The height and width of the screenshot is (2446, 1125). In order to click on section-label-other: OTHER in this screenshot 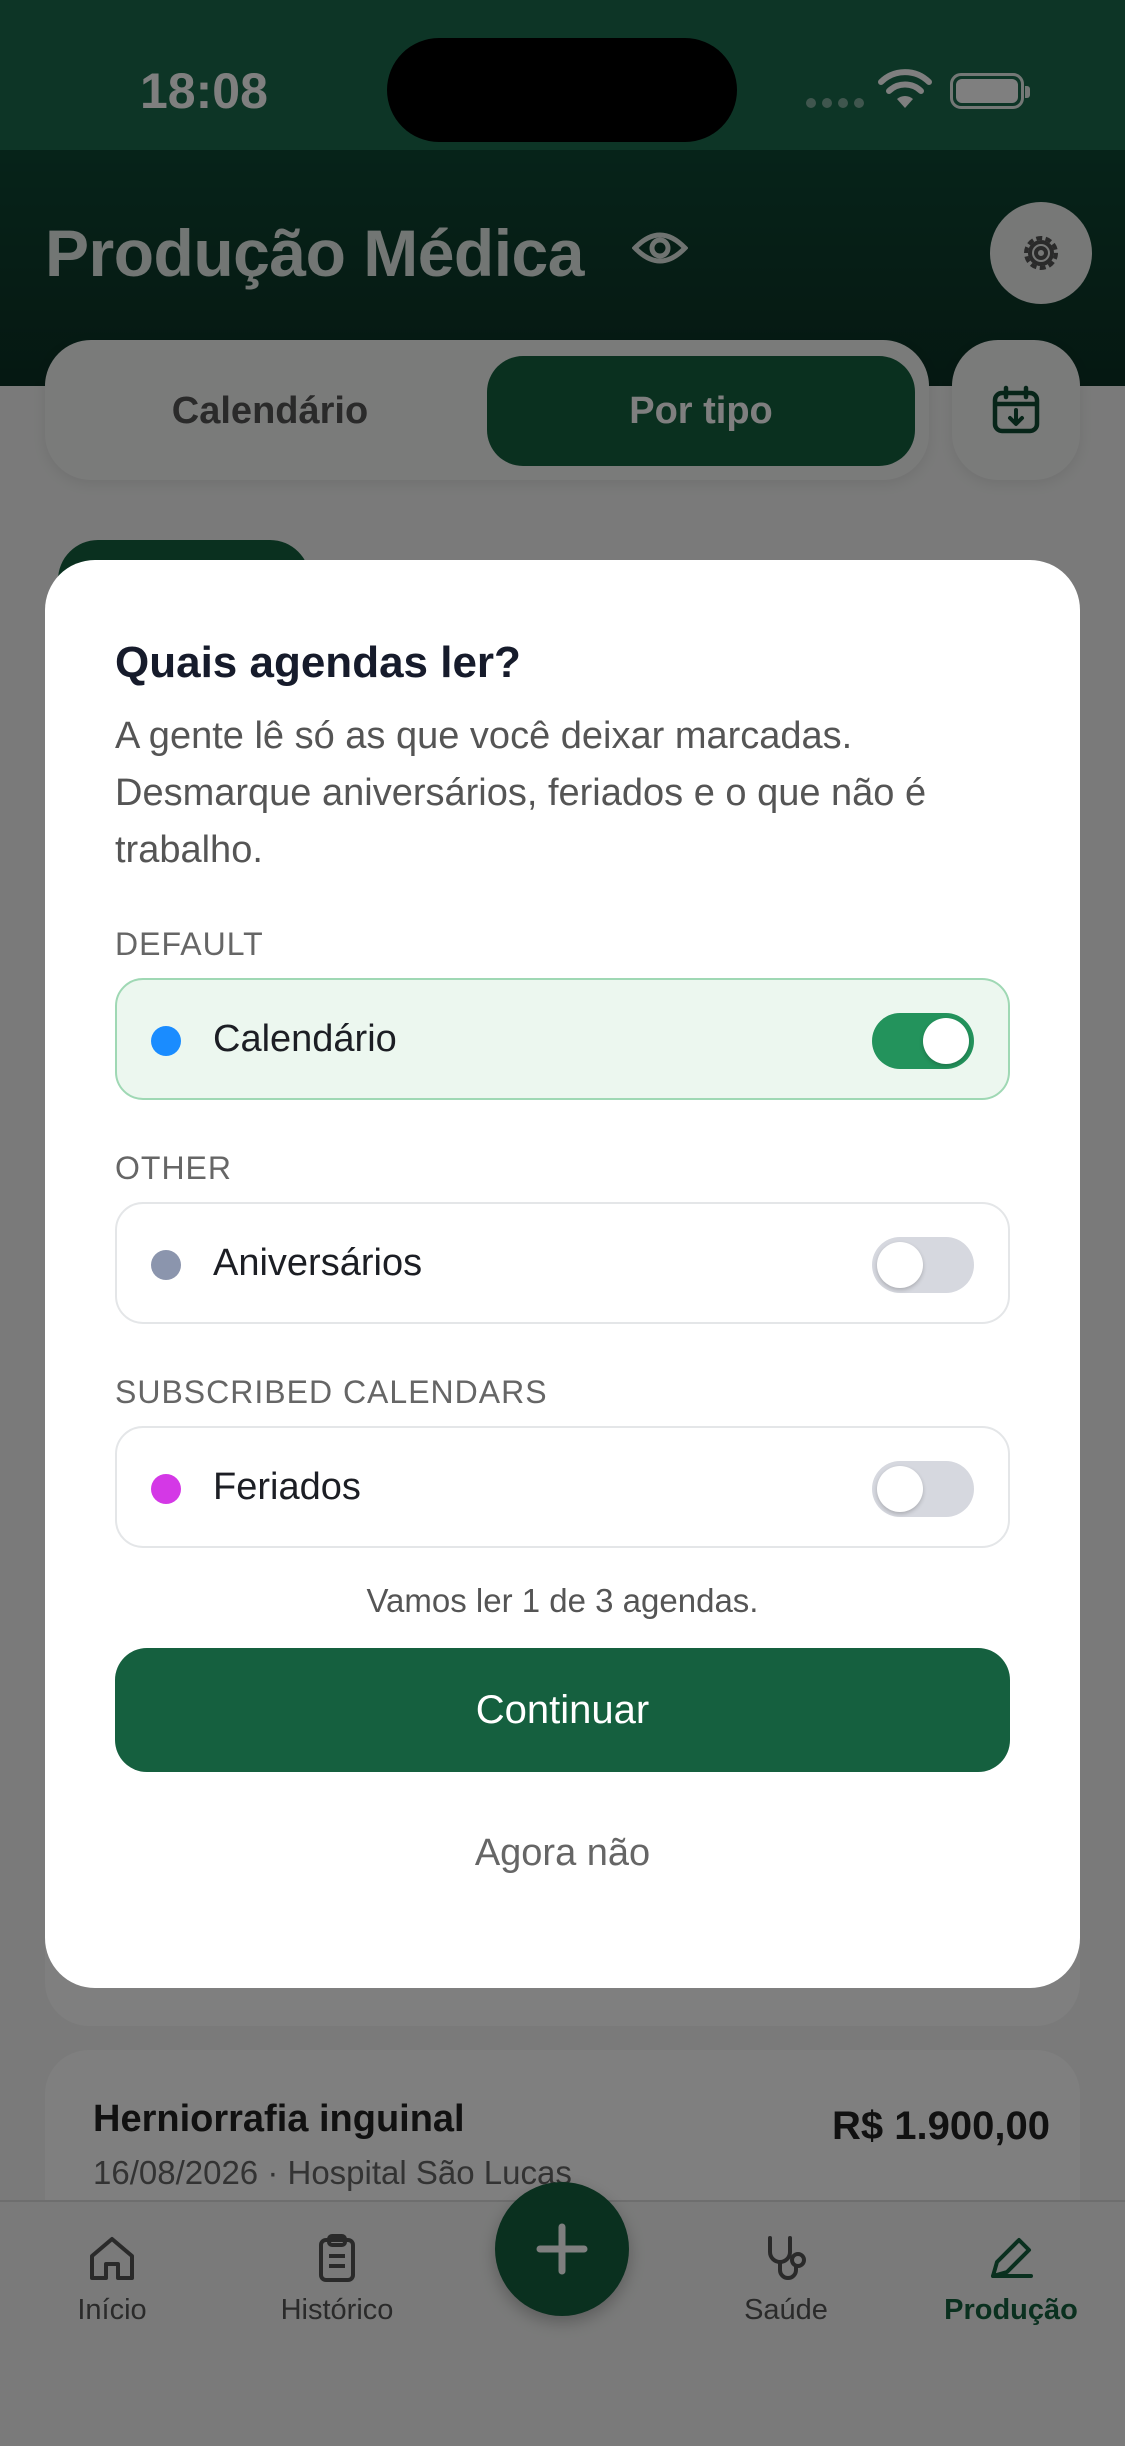, I will do `click(173, 1168)`.